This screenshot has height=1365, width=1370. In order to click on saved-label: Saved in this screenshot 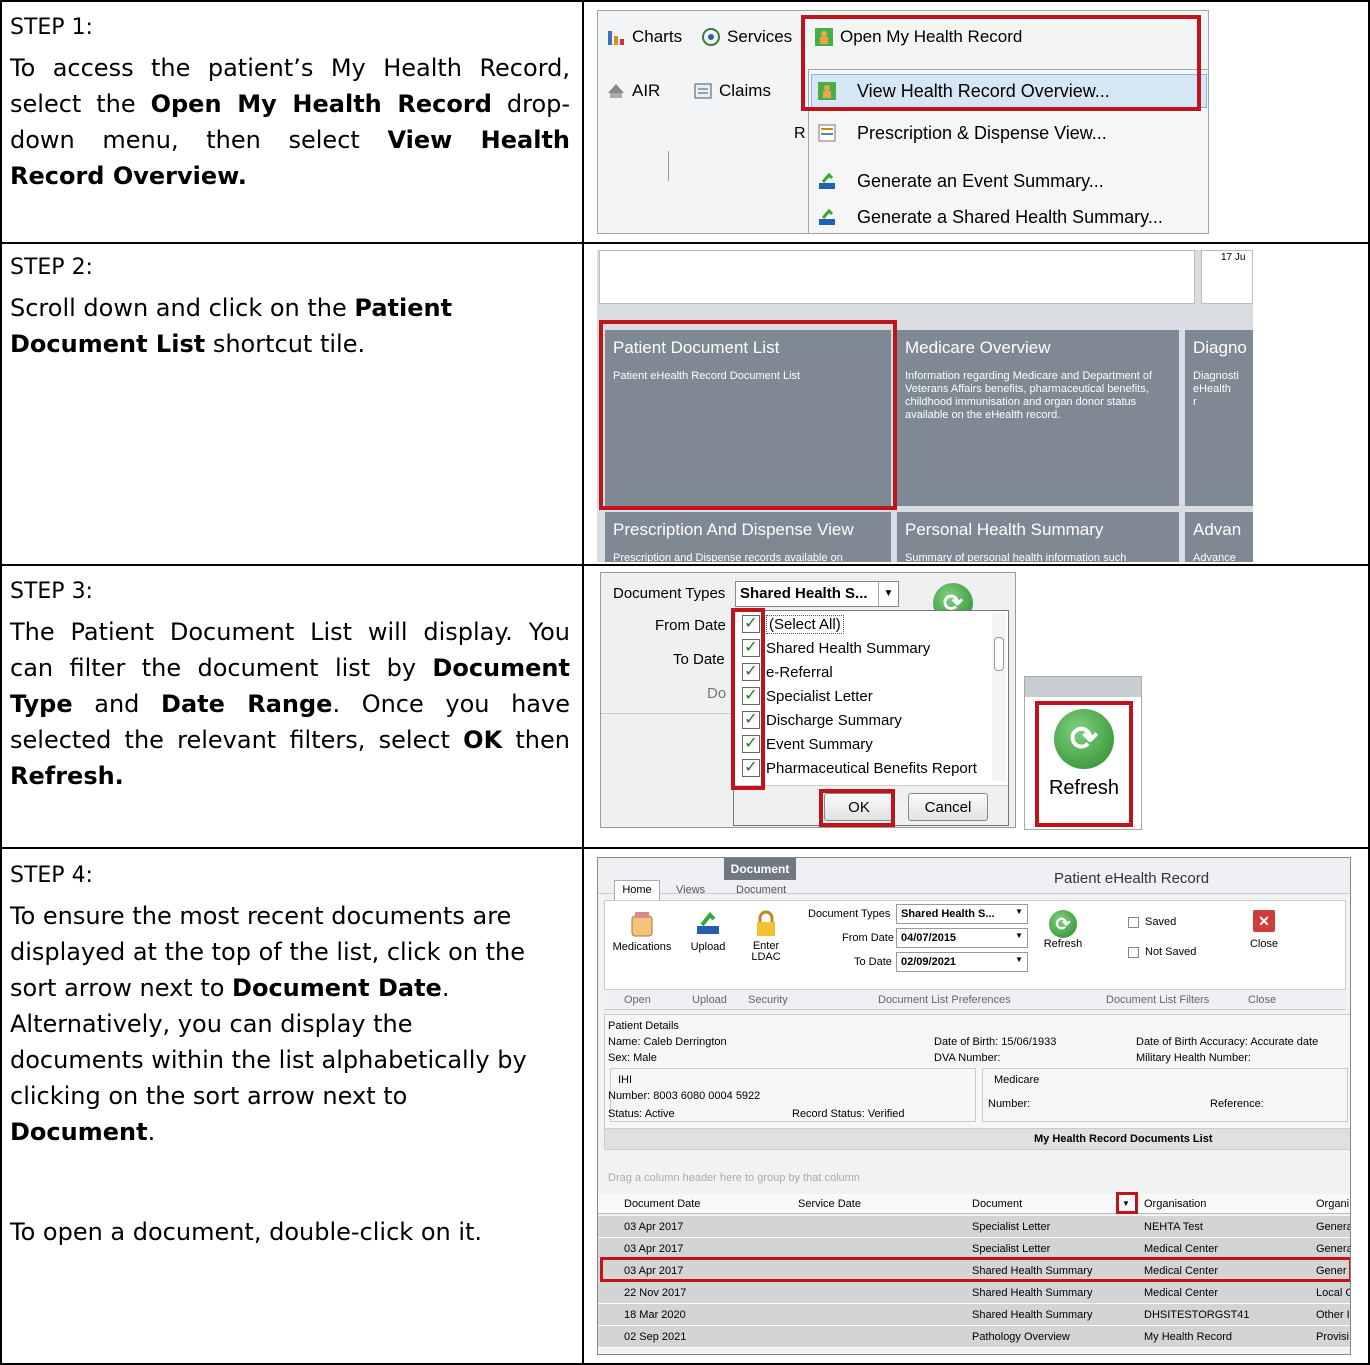, I will do `click(1161, 922)`.